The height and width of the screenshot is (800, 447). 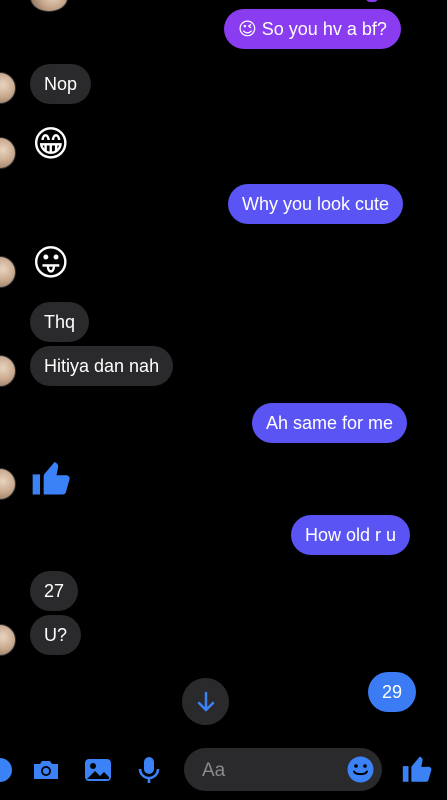 I want to click on message-incoming-hitiya-dan-nah: Hitiya dan nah, so click(x=102, y=366).